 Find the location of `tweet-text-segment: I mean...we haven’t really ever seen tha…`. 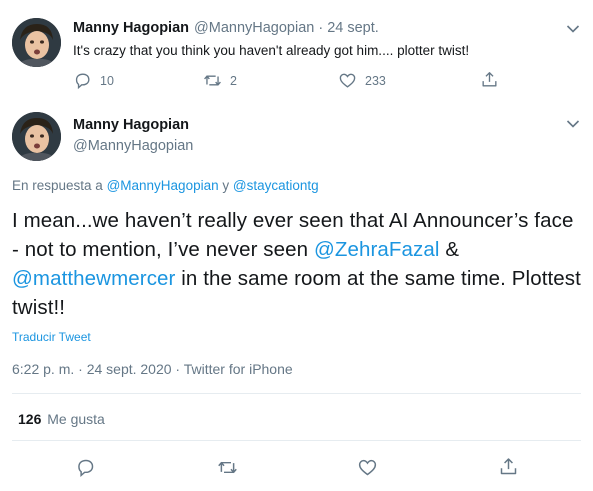

tweet-text-segment: I mean...we haven’t really ever seen tha… is located at coordinates (293, 235).